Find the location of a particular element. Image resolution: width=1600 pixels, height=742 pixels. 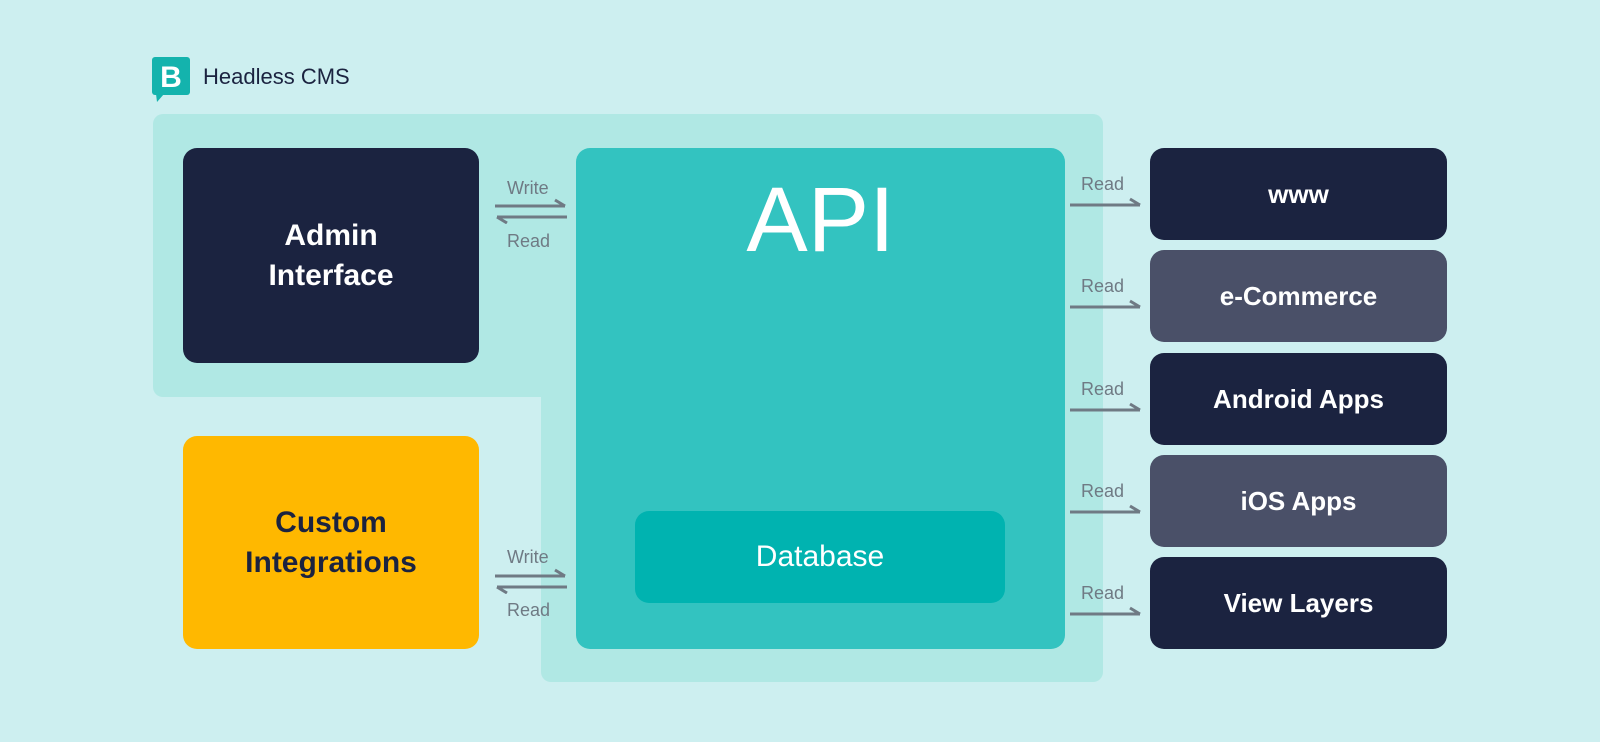

api-label: API is located at coordinates (820, 220).